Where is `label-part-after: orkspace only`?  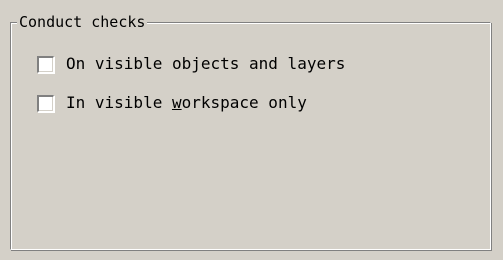 label-part-after: orkspace only is located at coordinates (244, 102).